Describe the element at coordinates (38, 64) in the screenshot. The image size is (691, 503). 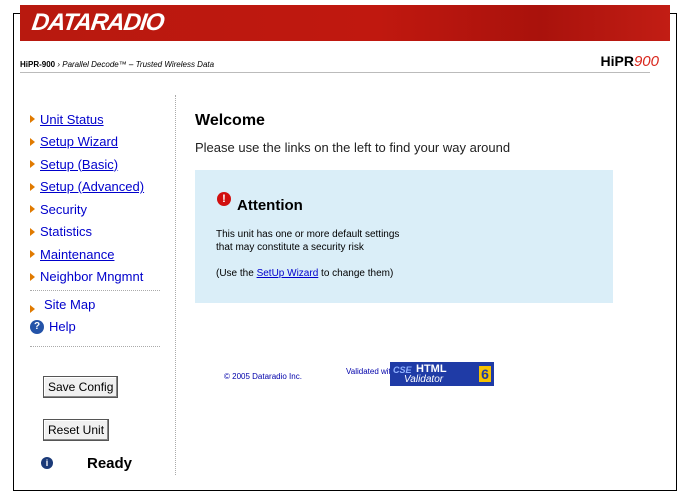
I see `model-name: HiPR-900` at that location.